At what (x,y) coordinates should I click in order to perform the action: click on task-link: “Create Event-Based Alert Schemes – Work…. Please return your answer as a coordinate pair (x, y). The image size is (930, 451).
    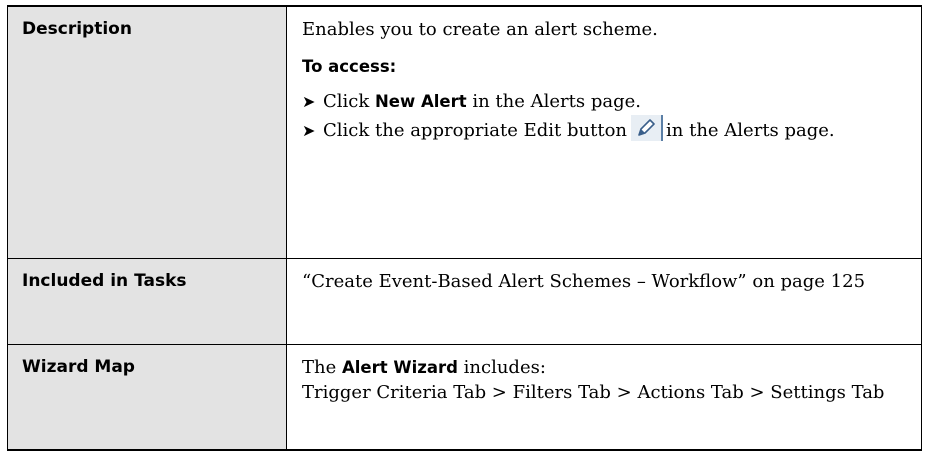
    Looking at the image, I should click on (583, 281).